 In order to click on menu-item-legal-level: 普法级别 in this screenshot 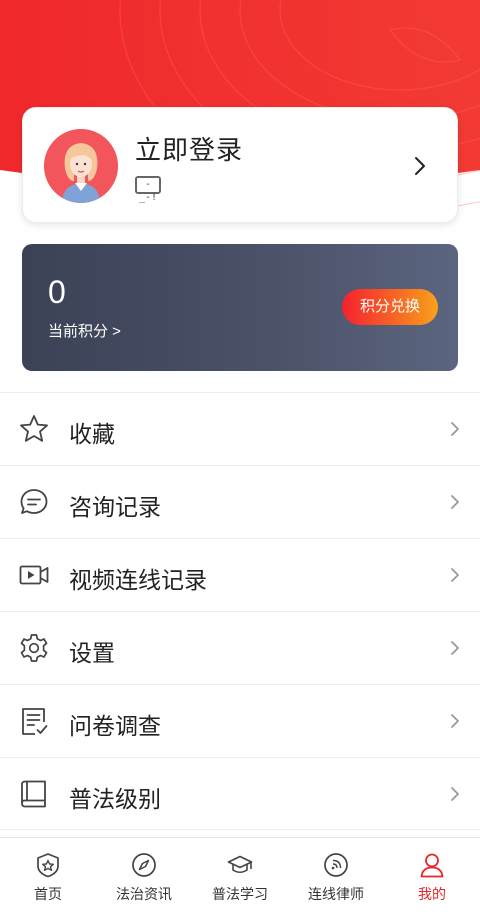, I will do `click(240, 793)`.